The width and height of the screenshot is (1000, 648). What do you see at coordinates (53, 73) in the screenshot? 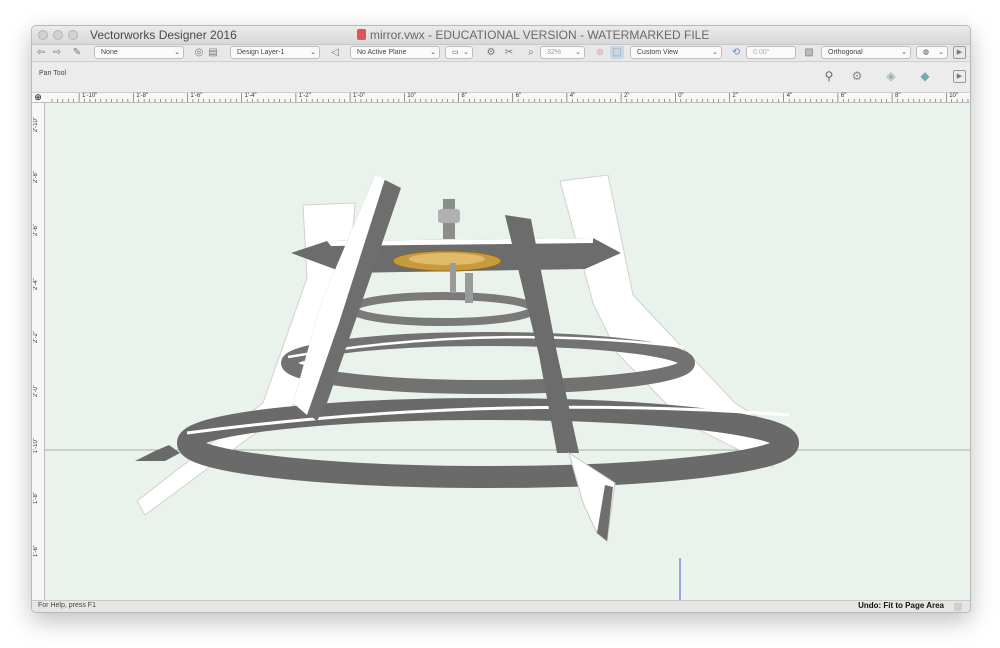
I see `active-tool-label: Pan Tool` at bounding box center [53, 73].